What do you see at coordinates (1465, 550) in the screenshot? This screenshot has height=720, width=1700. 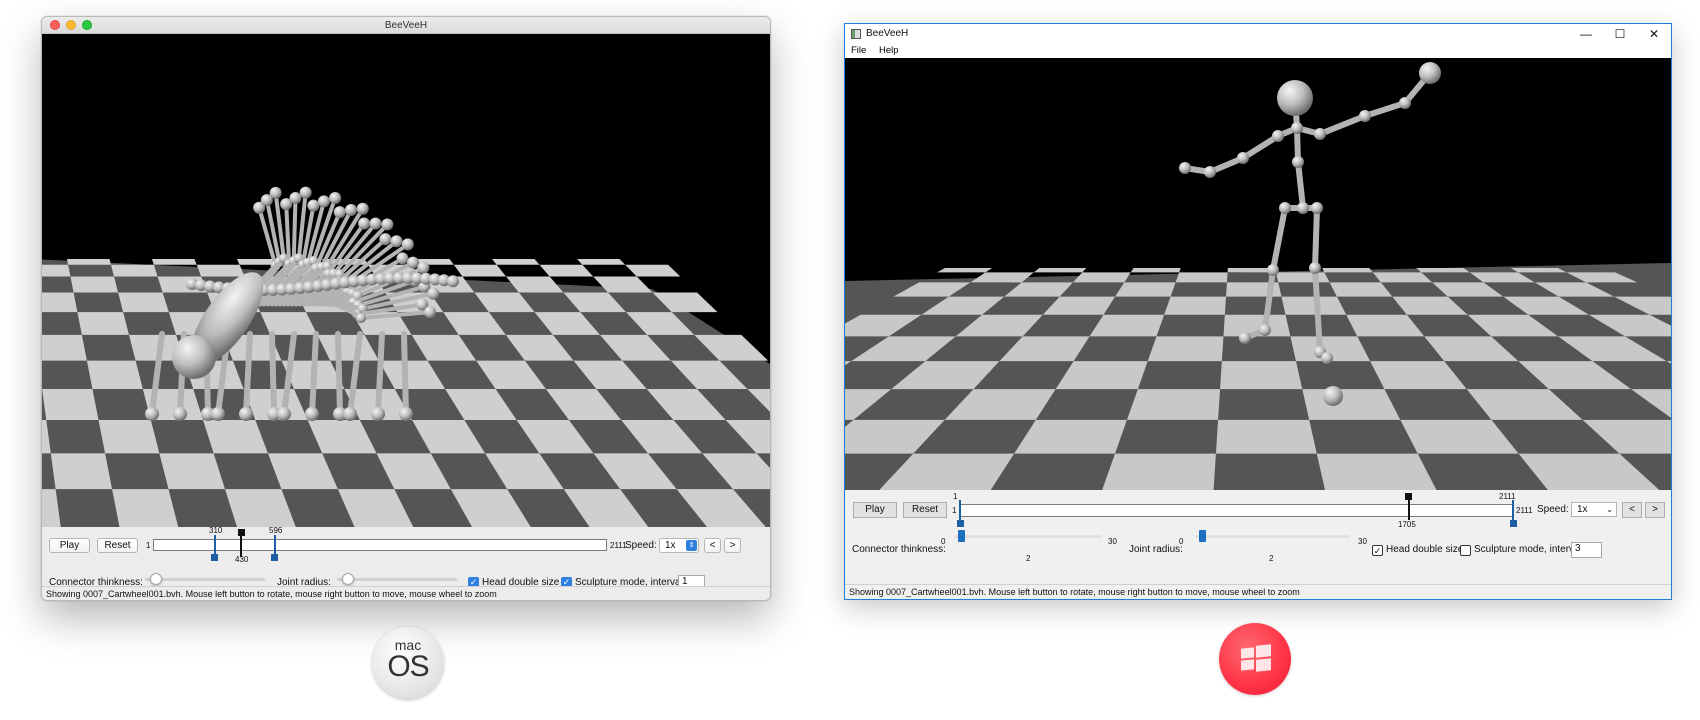 I see `sculpture-checkbox` at bounding box center [1465, 550].